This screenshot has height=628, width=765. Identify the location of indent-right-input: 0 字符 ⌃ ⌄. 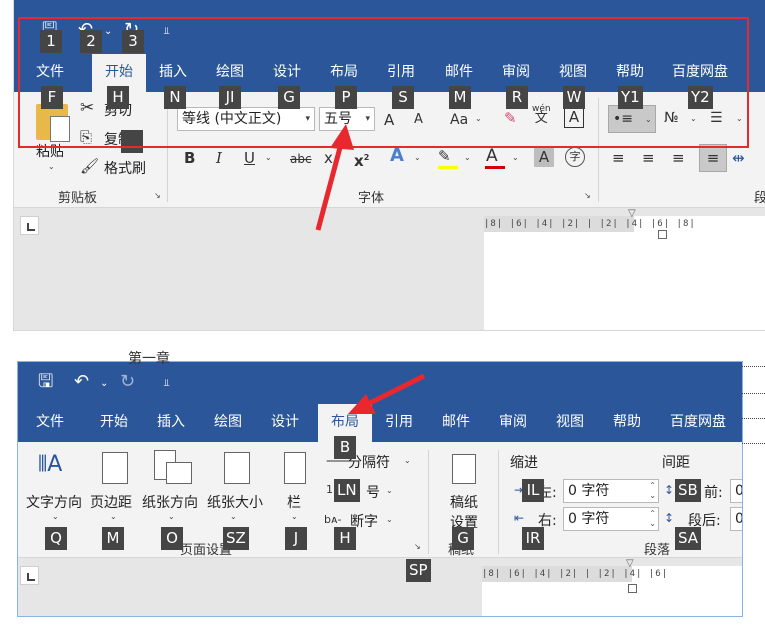
(611, 519).